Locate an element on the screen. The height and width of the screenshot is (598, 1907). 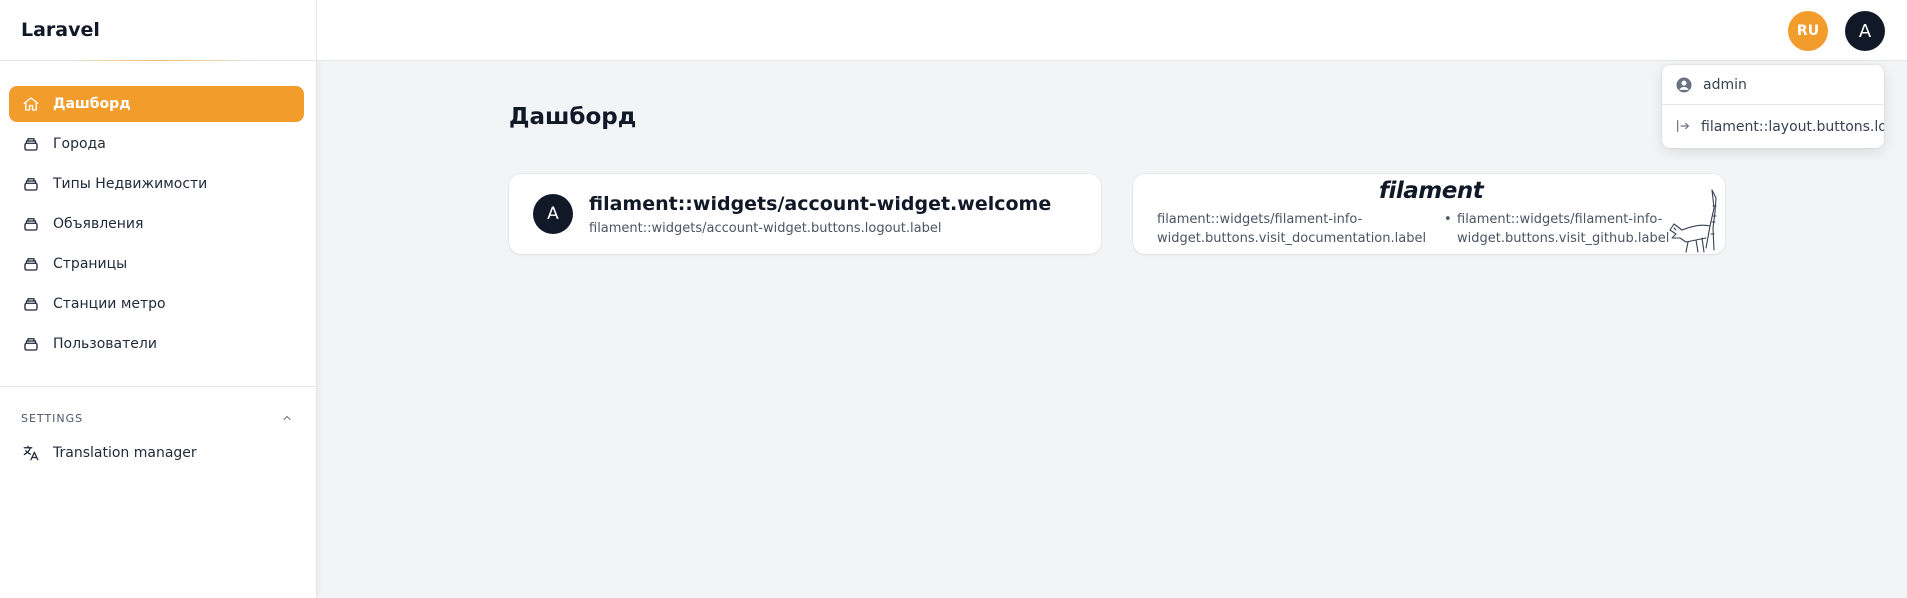
sidebar-item-translation-manager: Translation manager is located at coordinates (109, 453).